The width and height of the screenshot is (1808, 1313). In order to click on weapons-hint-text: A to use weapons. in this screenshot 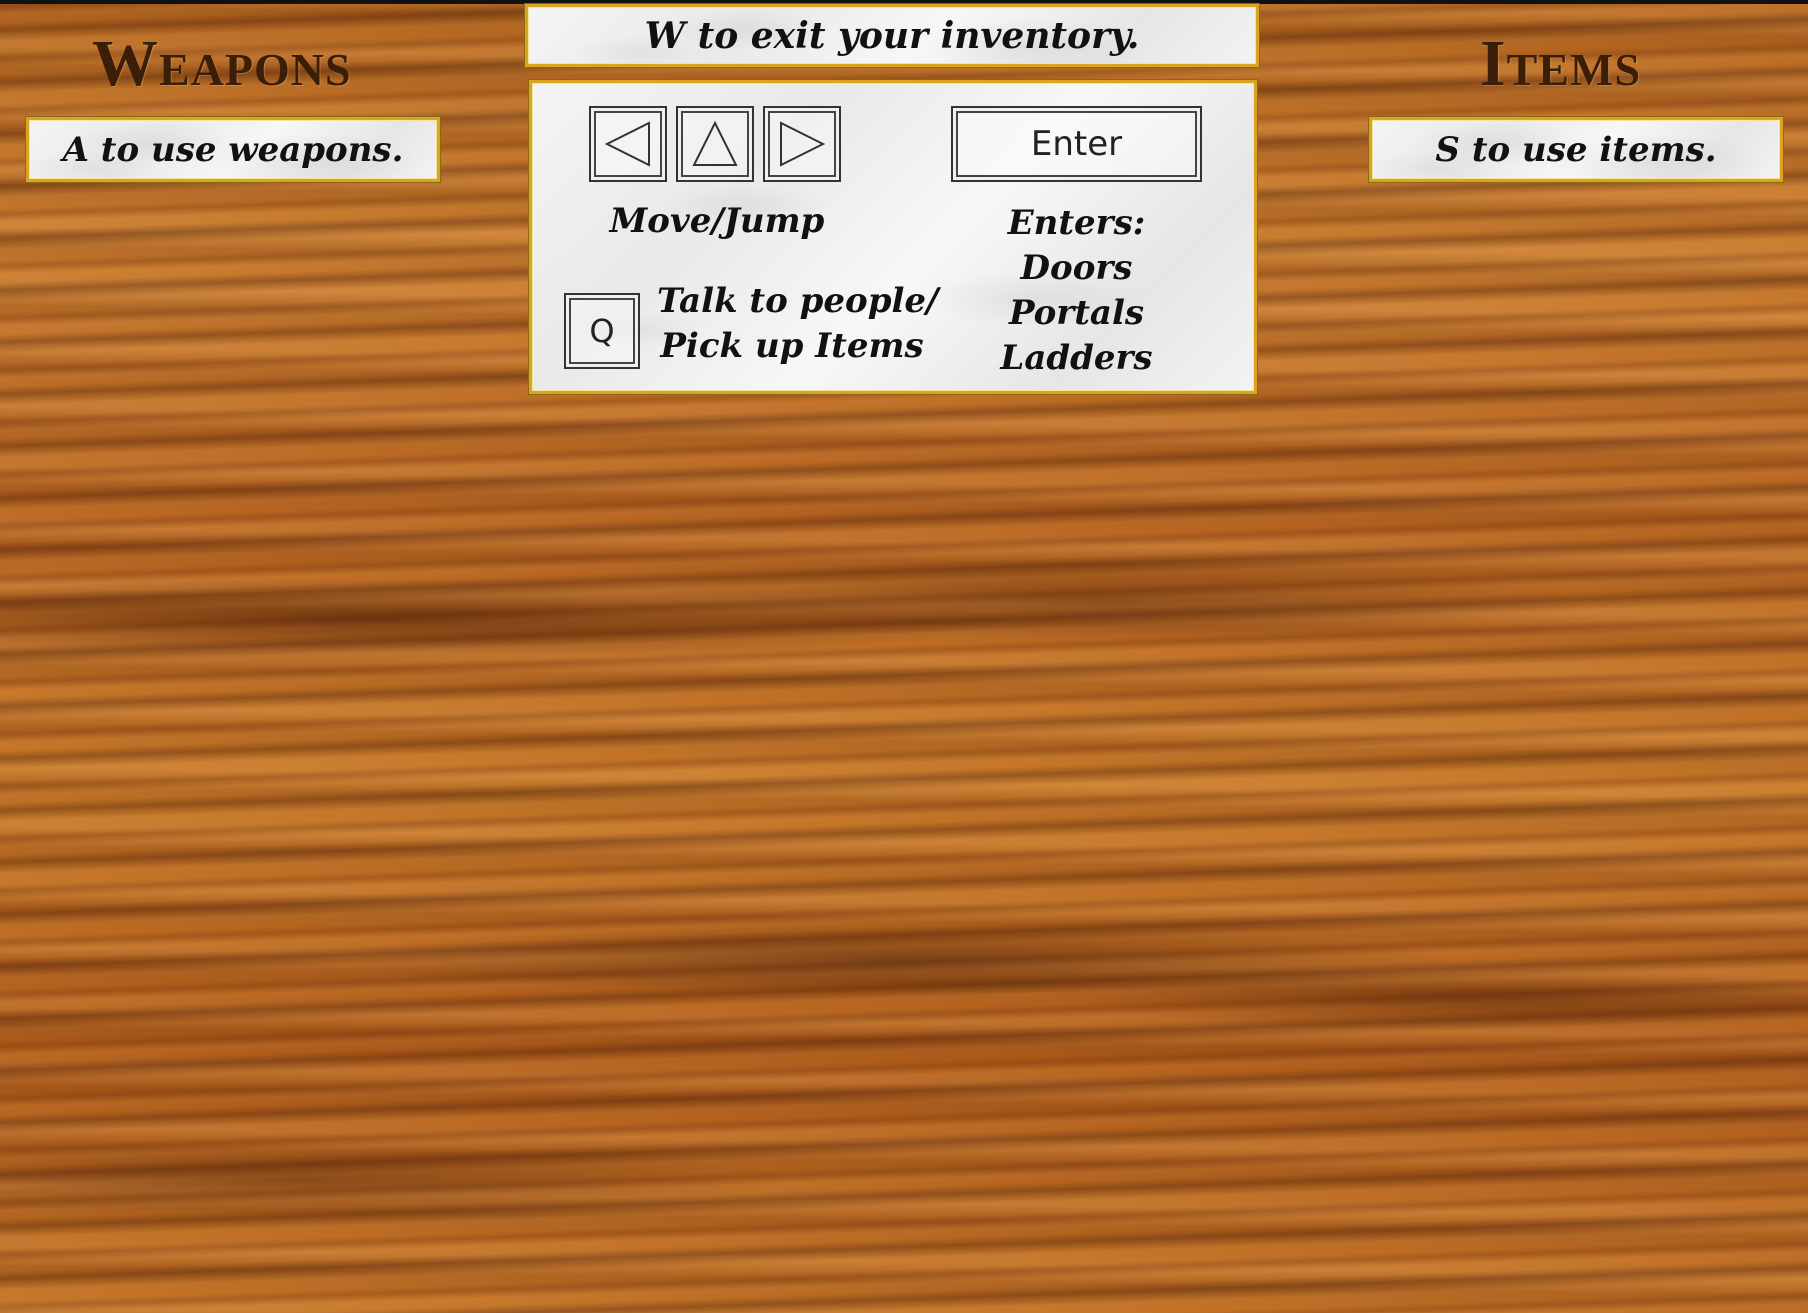, I will do `click(233, 150)`.